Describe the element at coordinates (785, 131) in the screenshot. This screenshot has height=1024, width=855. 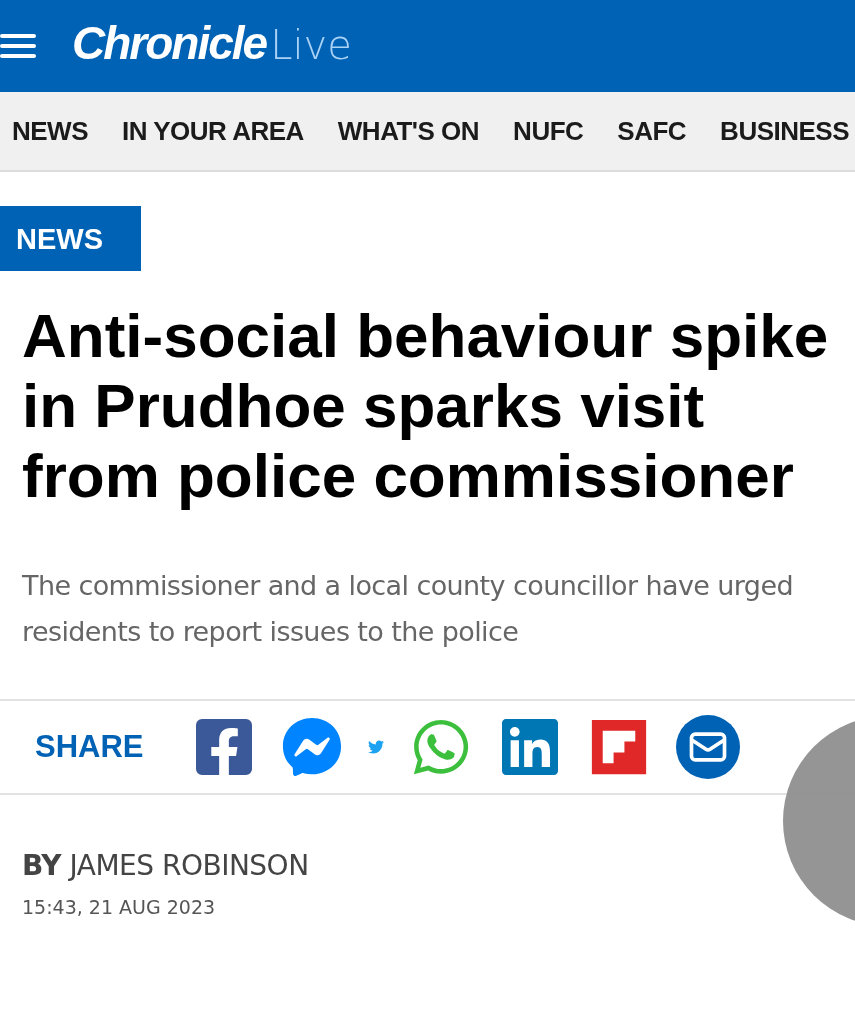
I see `nav-link: BUSINESS` at that location.